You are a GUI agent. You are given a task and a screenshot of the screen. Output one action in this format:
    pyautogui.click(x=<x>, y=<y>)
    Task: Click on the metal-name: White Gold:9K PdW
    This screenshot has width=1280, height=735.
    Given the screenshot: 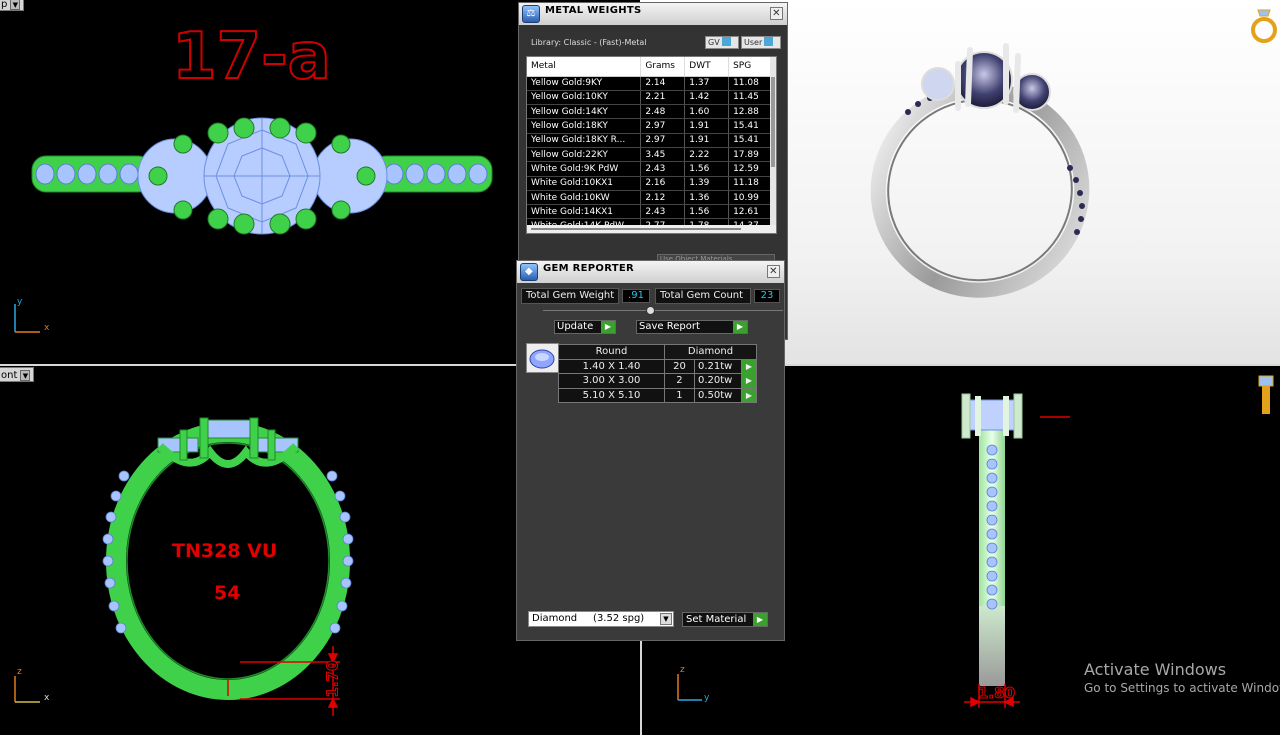 What is the action you would take?
    pyautogui.click(x=584, y=169)
    